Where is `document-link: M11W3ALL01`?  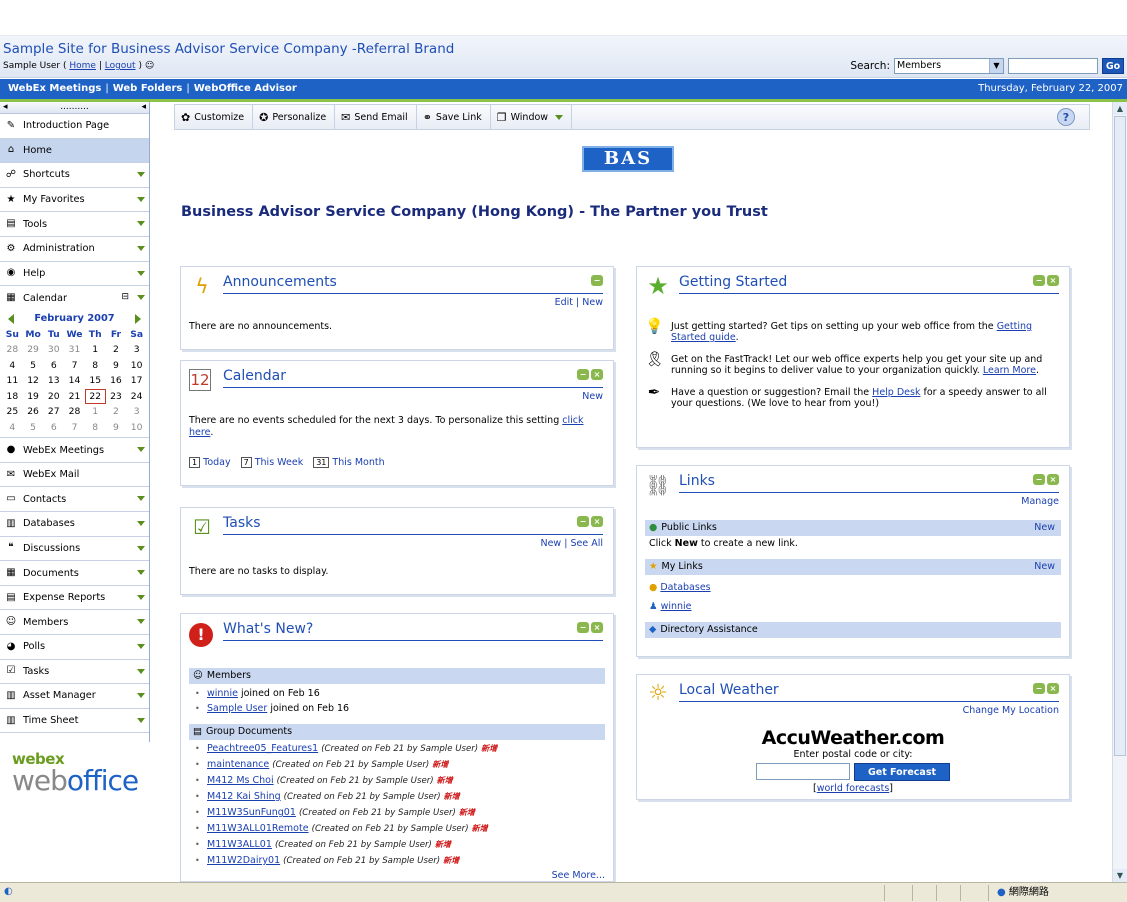 document-link: M11W3ALL01 is located at coordinates (239, 844).